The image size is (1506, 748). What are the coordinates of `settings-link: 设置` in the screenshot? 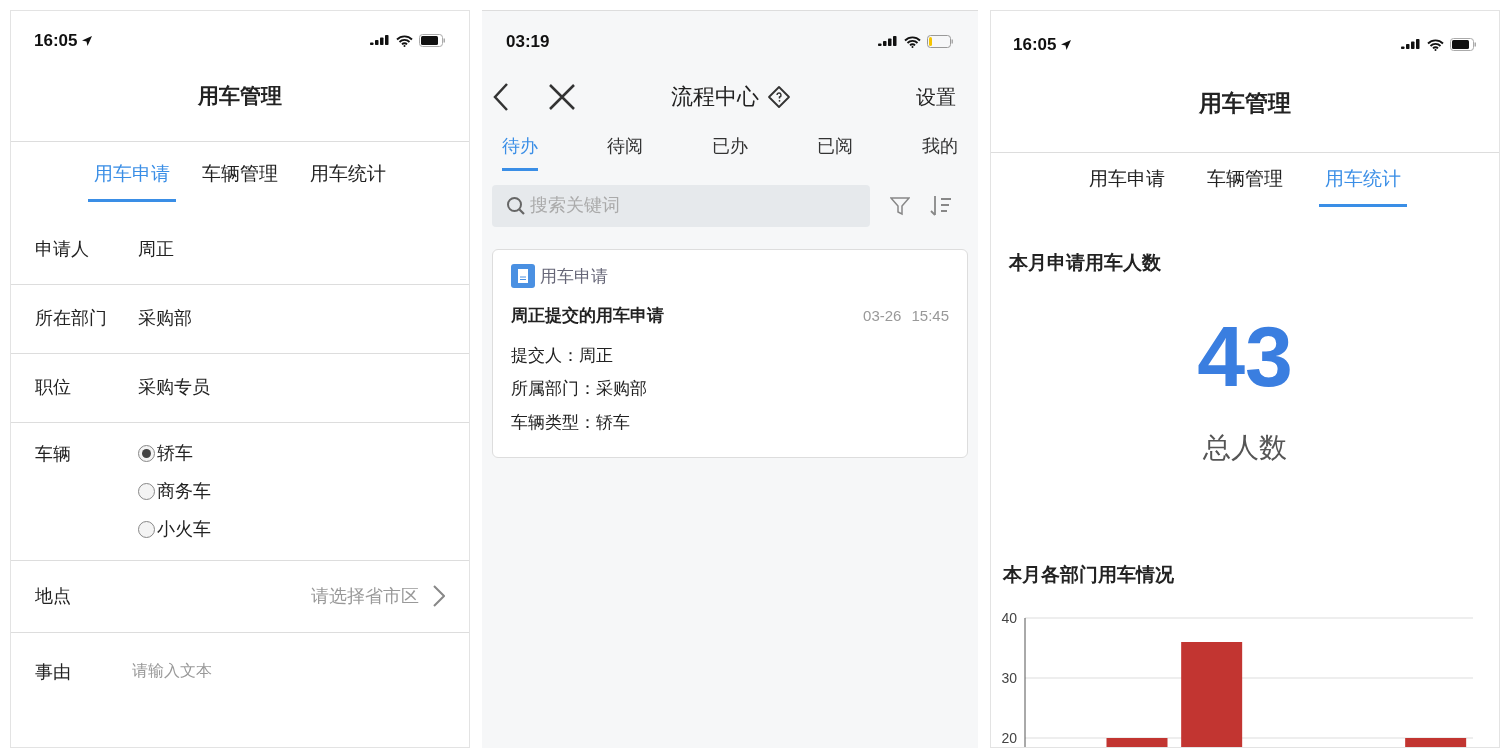 It's located at (936, 96).